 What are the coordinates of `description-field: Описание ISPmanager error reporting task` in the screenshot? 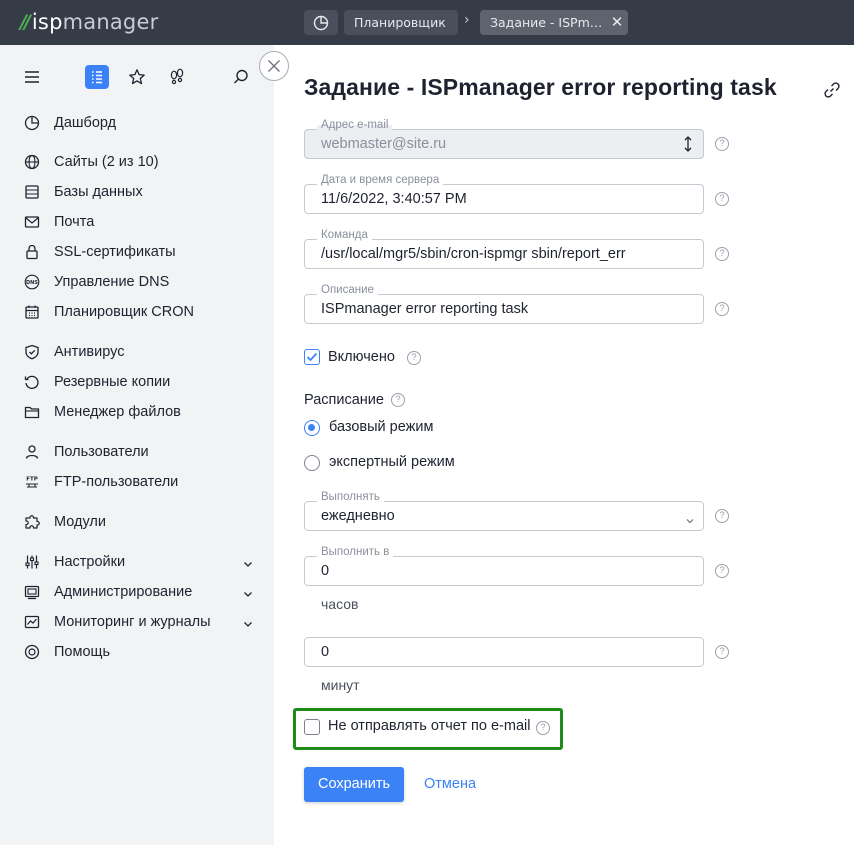 It's located at (504, 304).